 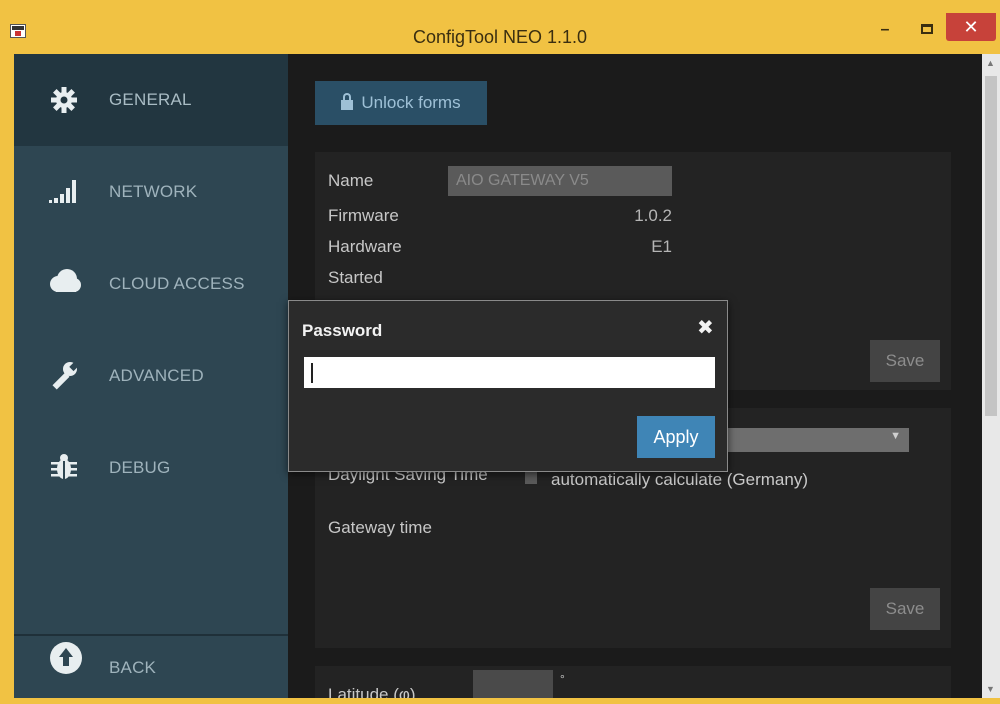 I want to click on sidebar-item-label: NETWORK, so click(x=153, y=191).